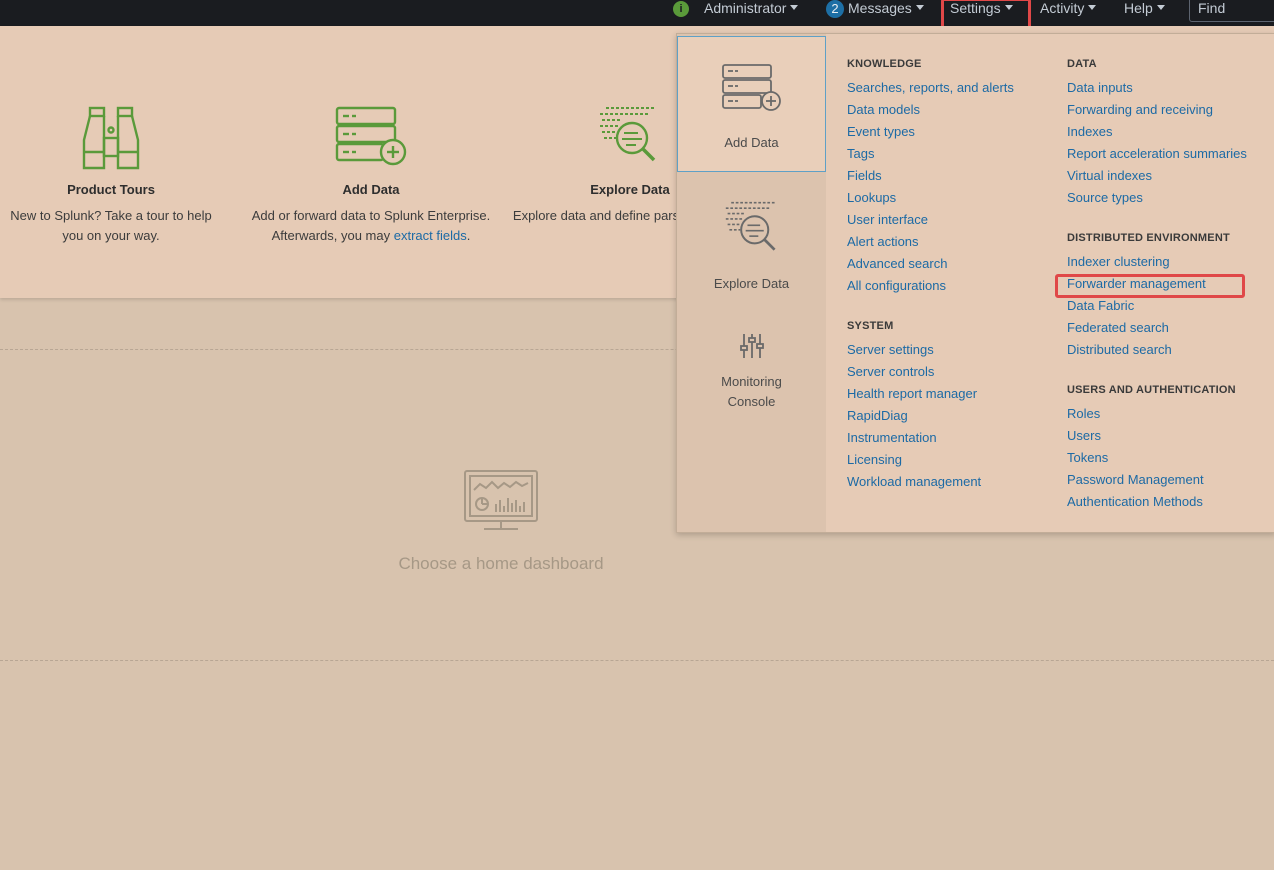 This screenshot has width=1274, height=870. I want to click on menu-tags: Tags, so click(860, 153).